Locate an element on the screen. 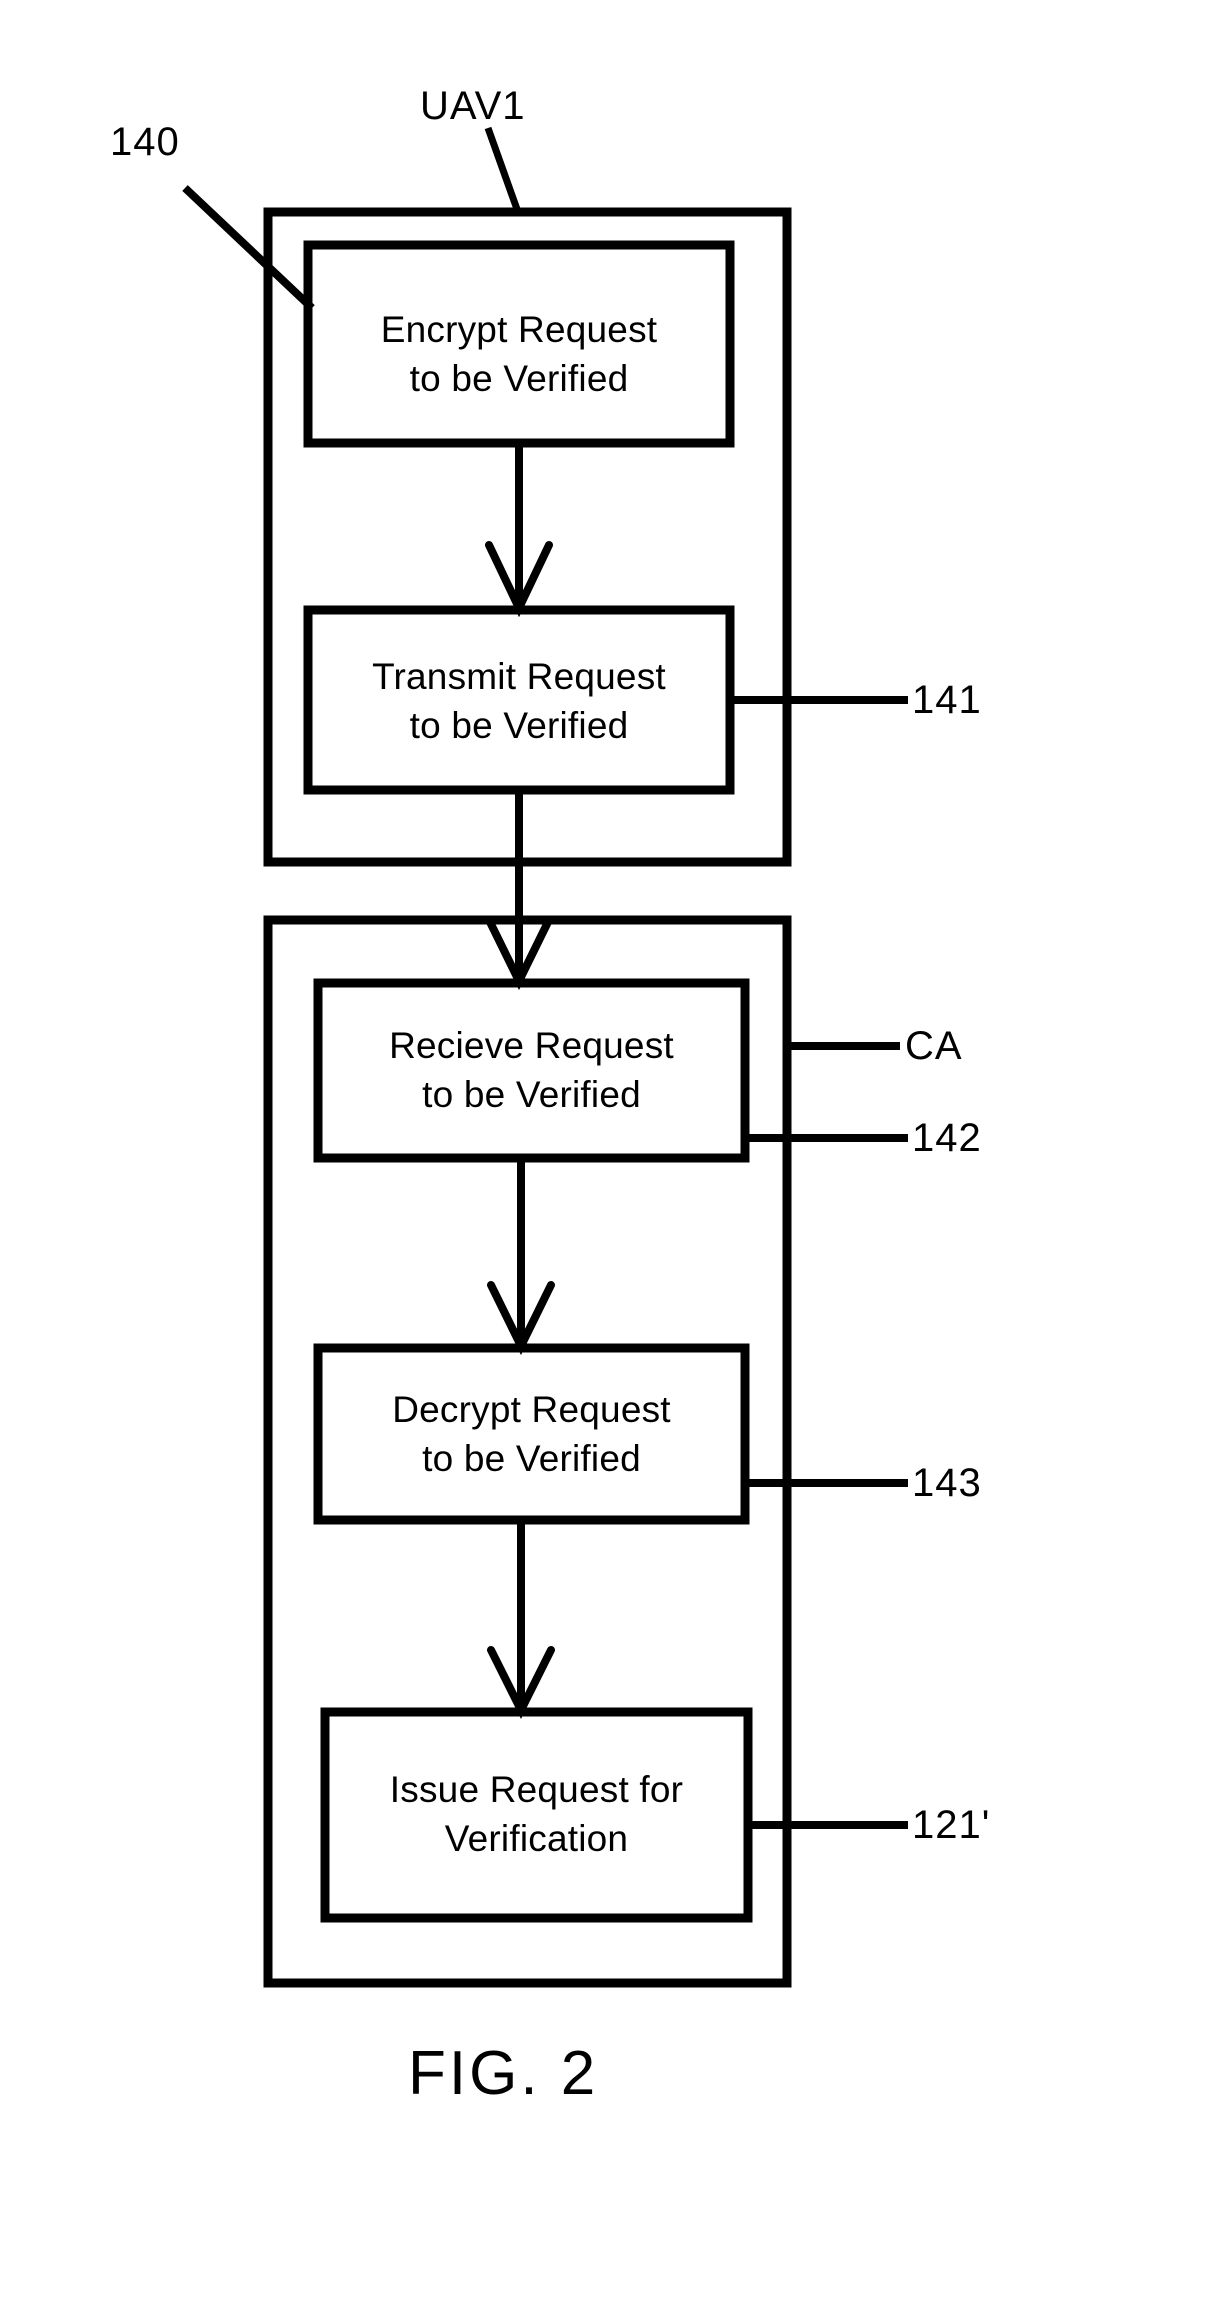 Image resolution: width=1207 pixels, height=2299 pixels. ref-numeral-141: 141 is located at coordinates (947, 700).